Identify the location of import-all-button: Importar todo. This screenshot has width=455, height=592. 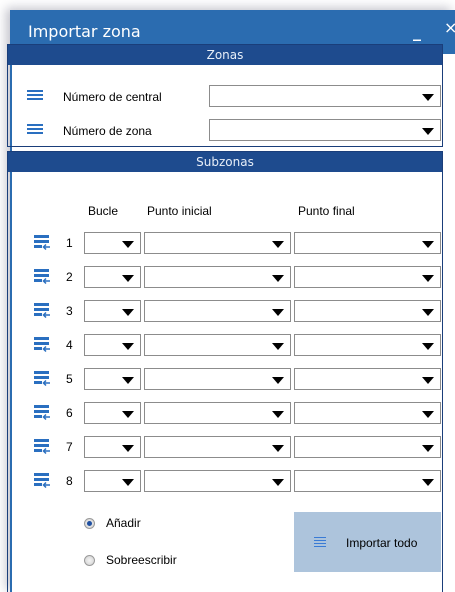
(367, 542).